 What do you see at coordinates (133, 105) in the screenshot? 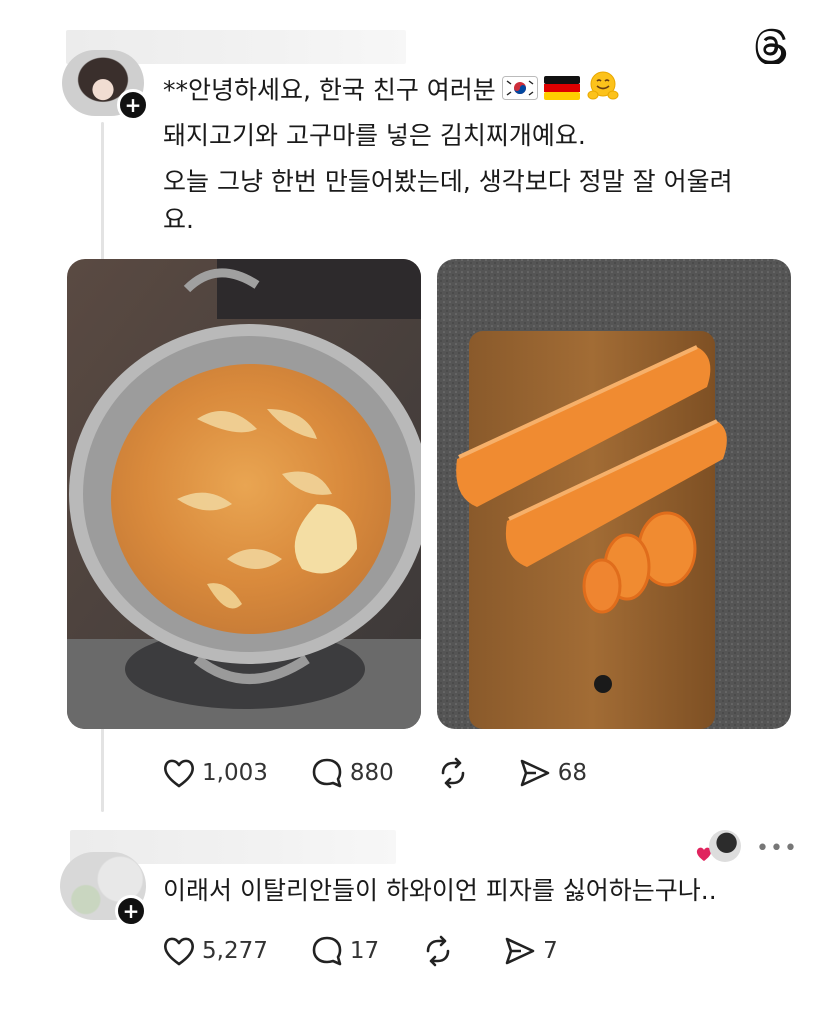
I see `follow-plus-icon: +` at bounding box center [133, 105].